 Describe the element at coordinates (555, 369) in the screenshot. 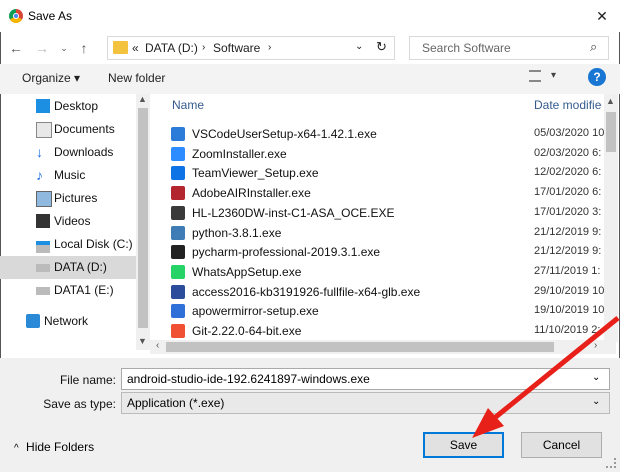

I see `arrow-shaft` at that location.